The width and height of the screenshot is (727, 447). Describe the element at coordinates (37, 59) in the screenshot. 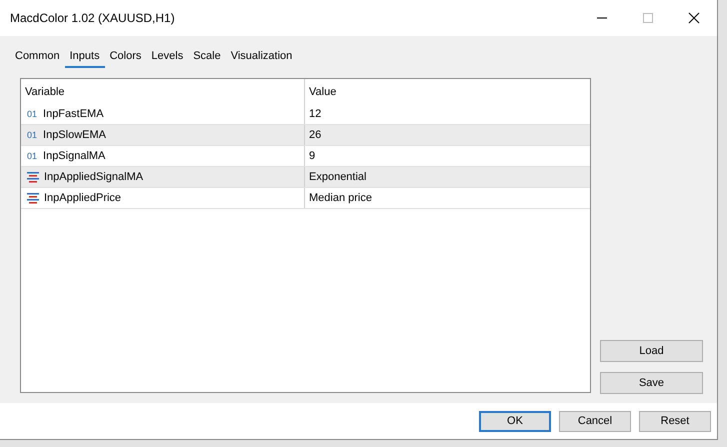

I see `tab: Common` at that location.